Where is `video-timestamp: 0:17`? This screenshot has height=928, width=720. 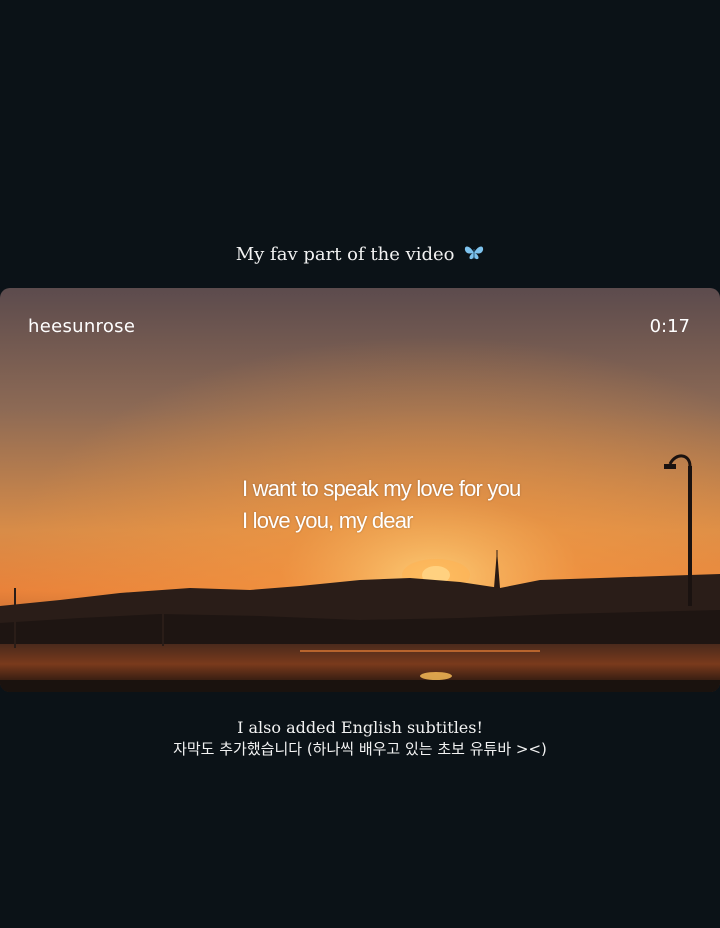
video-timestamp: 0:17 is located at coordinates (669, 326).